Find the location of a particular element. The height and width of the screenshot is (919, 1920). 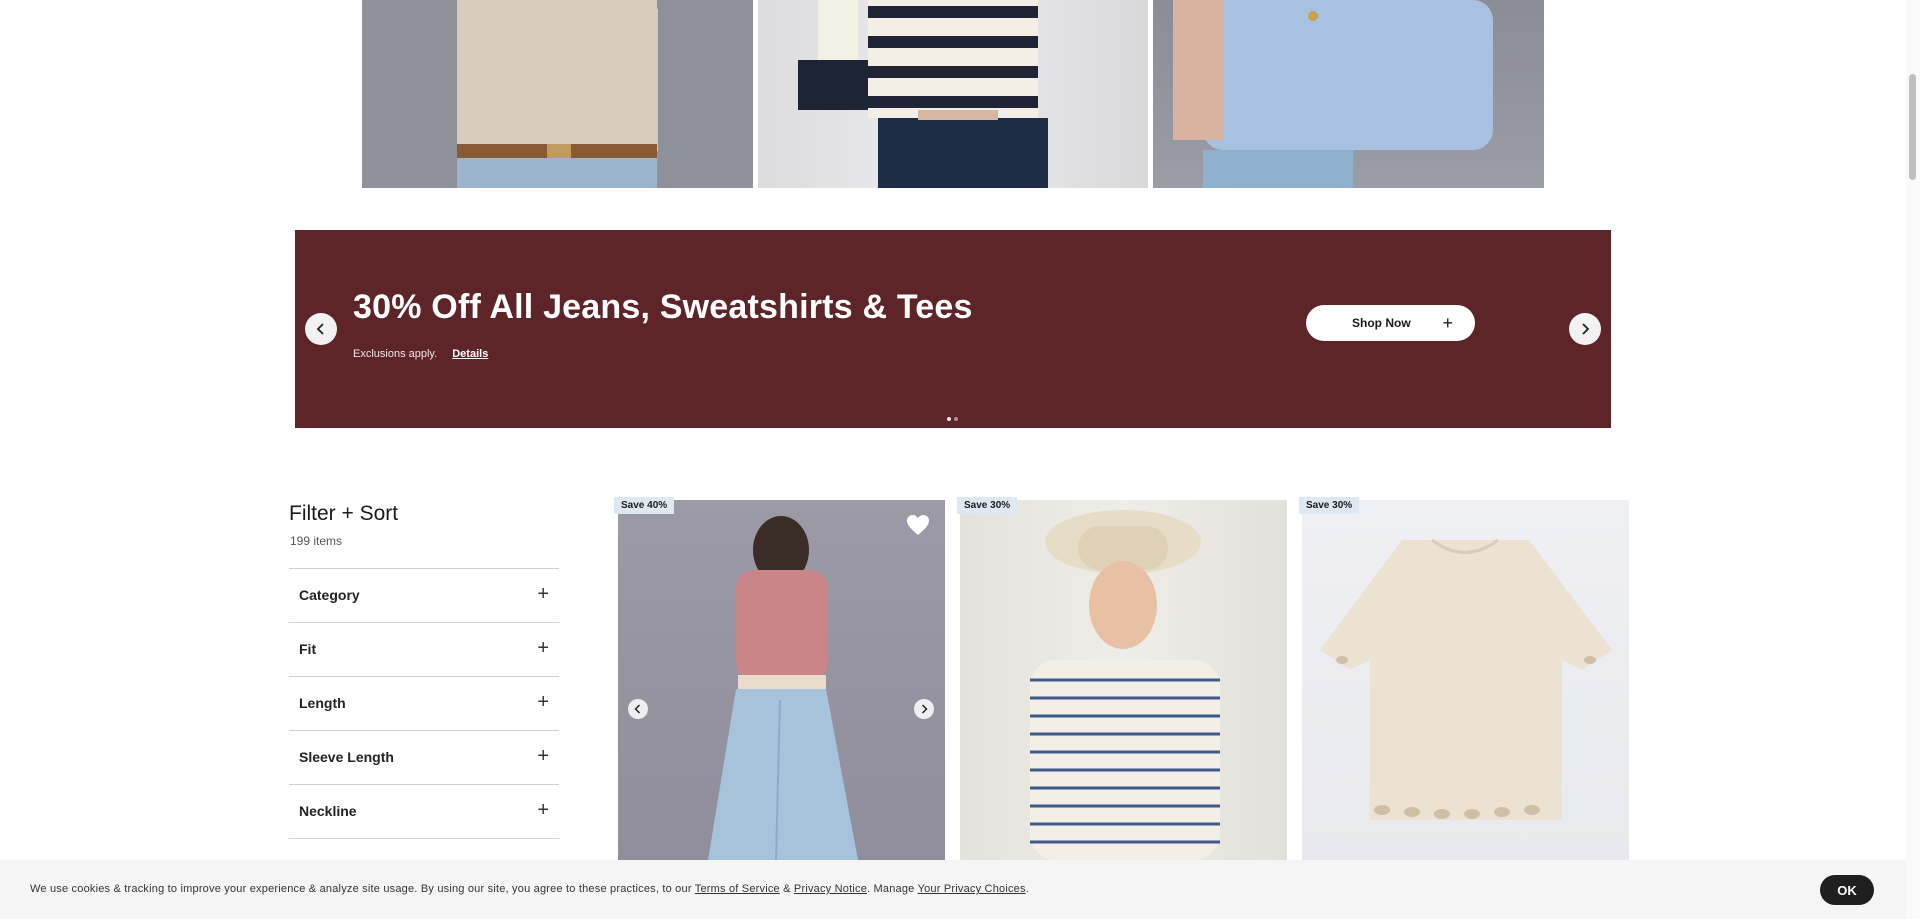

banner-next-button is located at coordinates (1585, 329).